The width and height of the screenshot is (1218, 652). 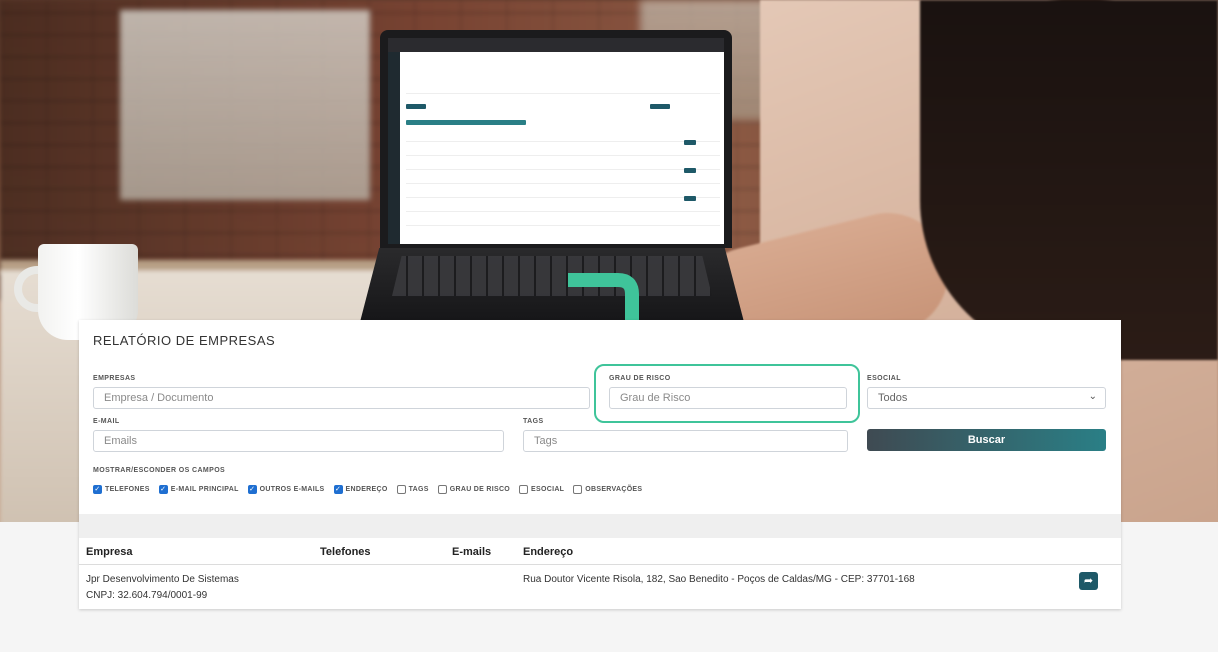 I want to click on laptop-browser-bar, so click(x=556, y=45).